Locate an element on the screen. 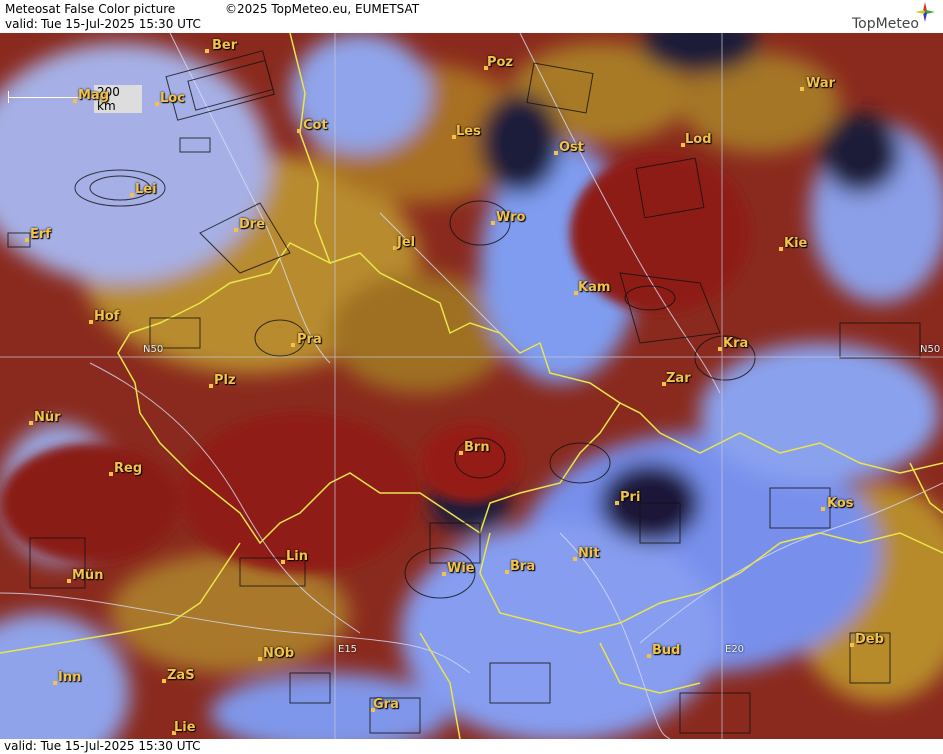  city-label: Jel is located at coordinates (406, 242).